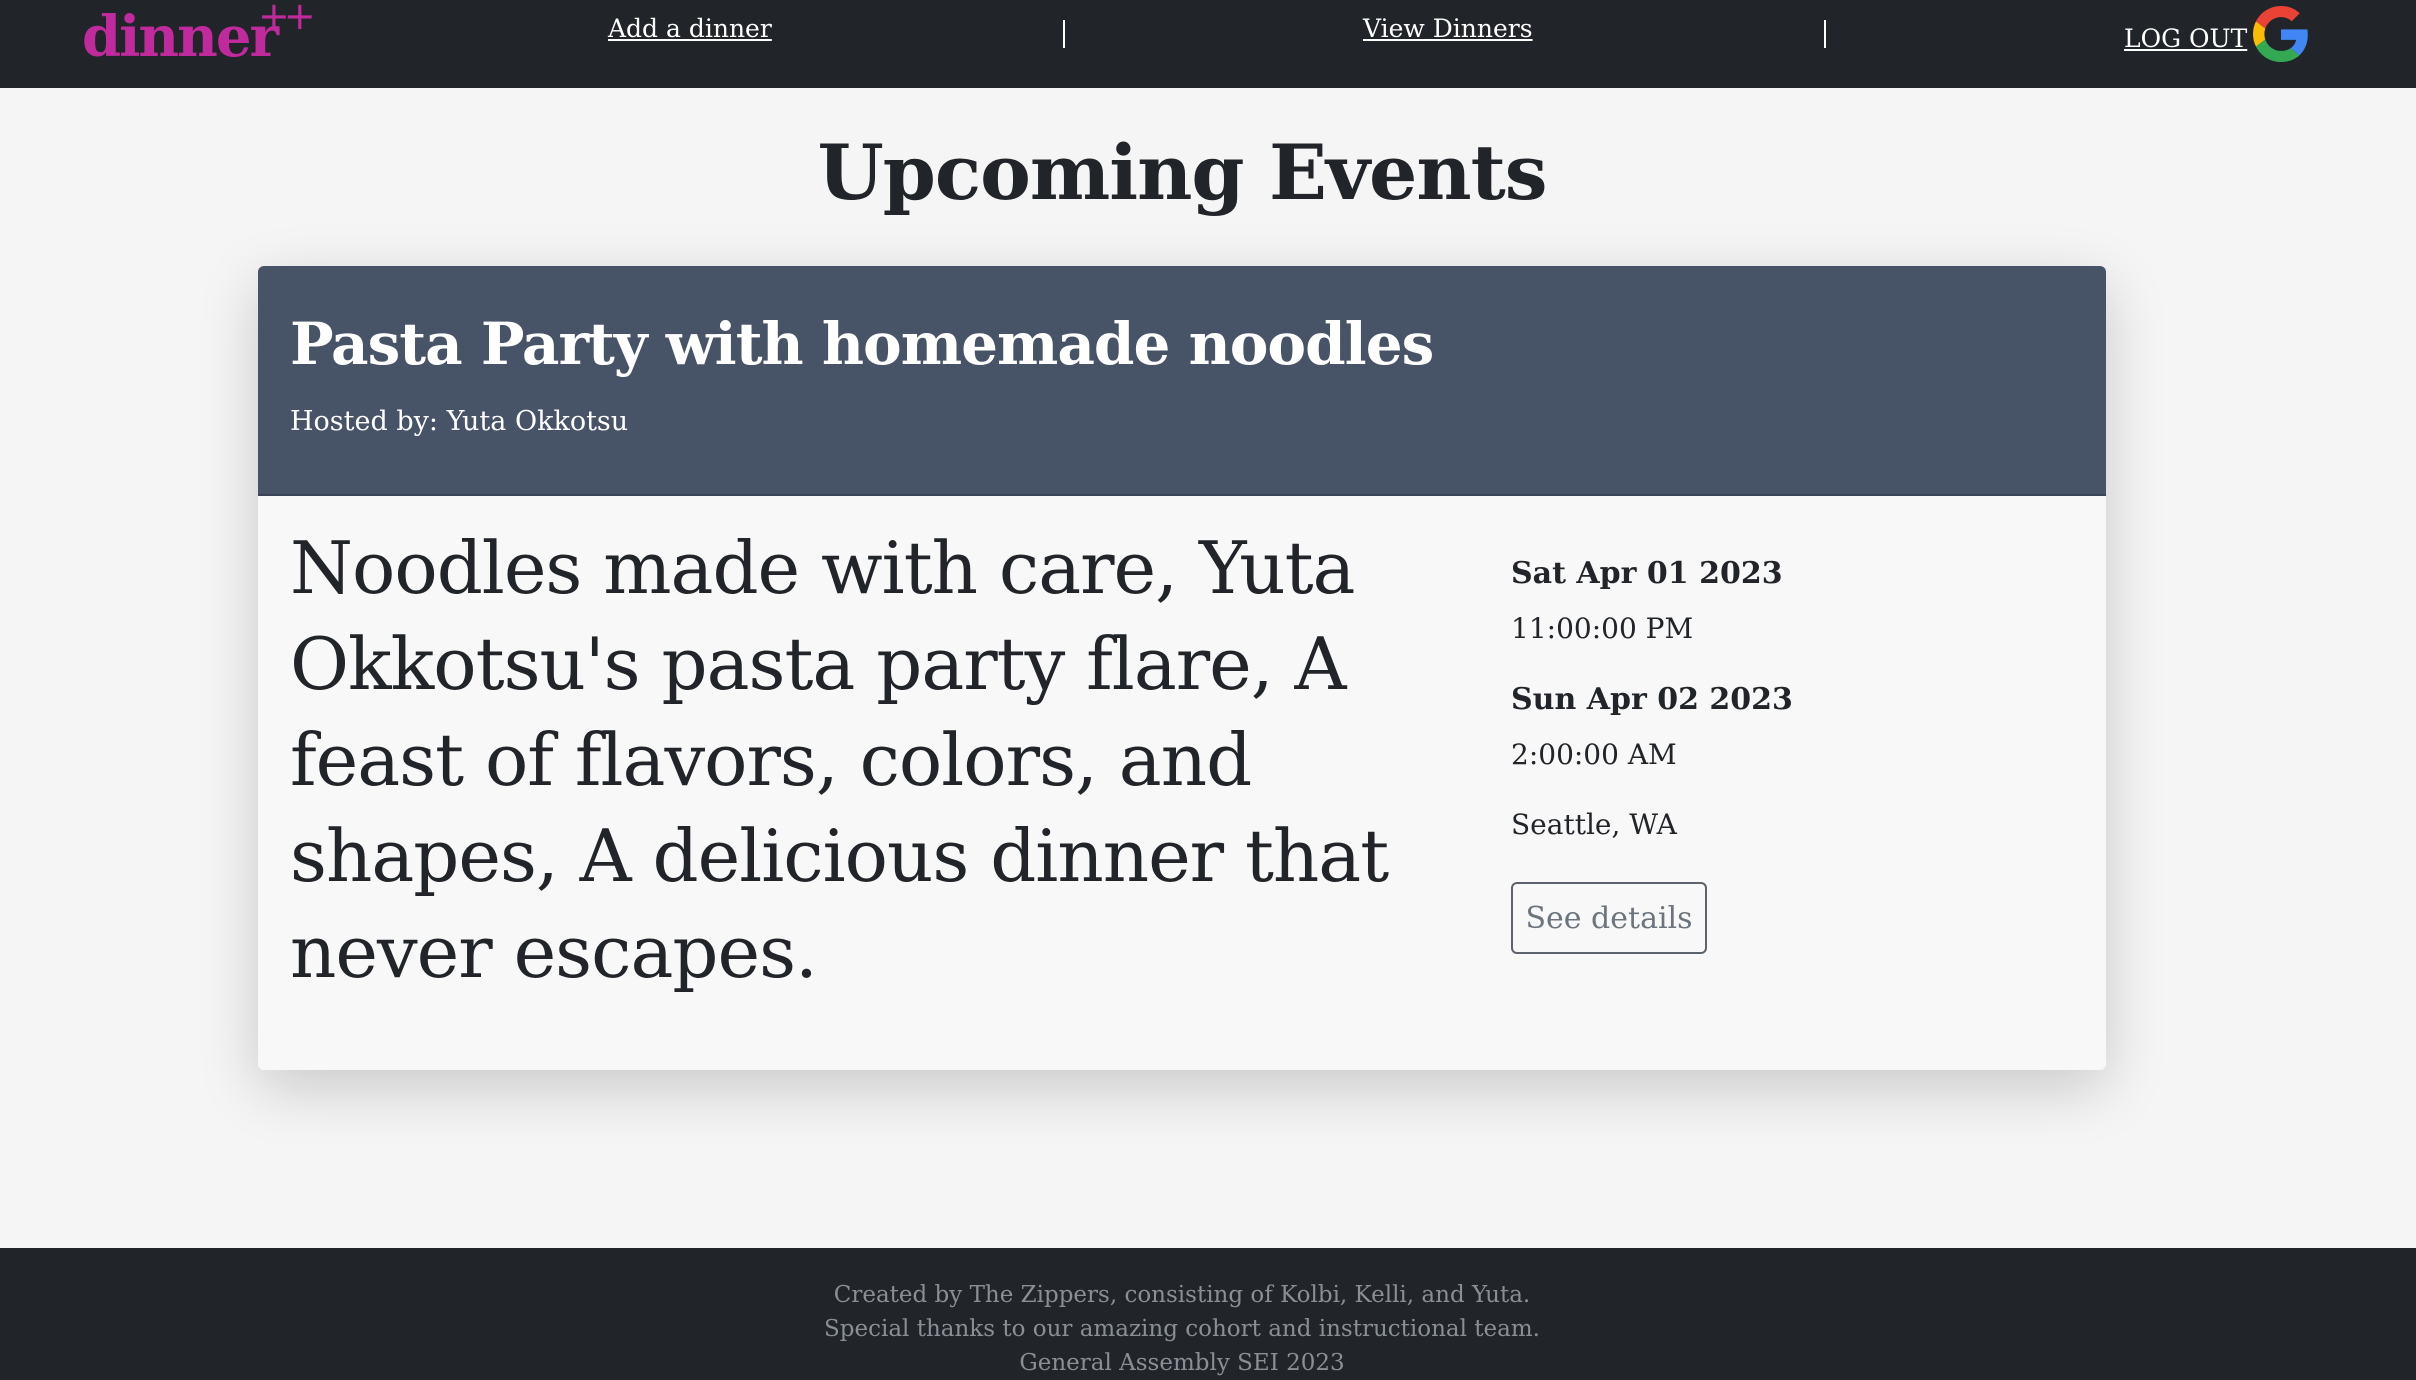  I want to click on google-icon, so click(2281, 34).